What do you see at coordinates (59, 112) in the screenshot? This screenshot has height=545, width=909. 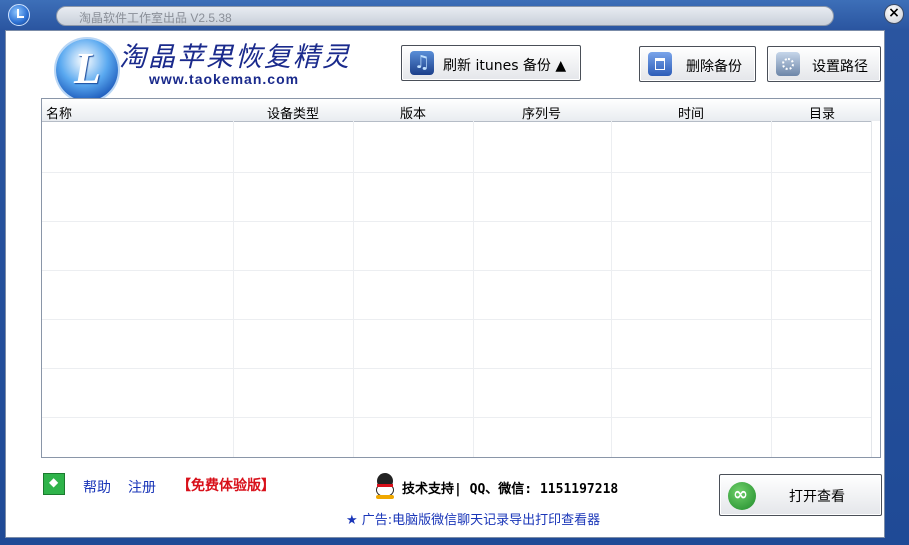 I see `column-header-name: 名称` at bounding box center [59, 112].